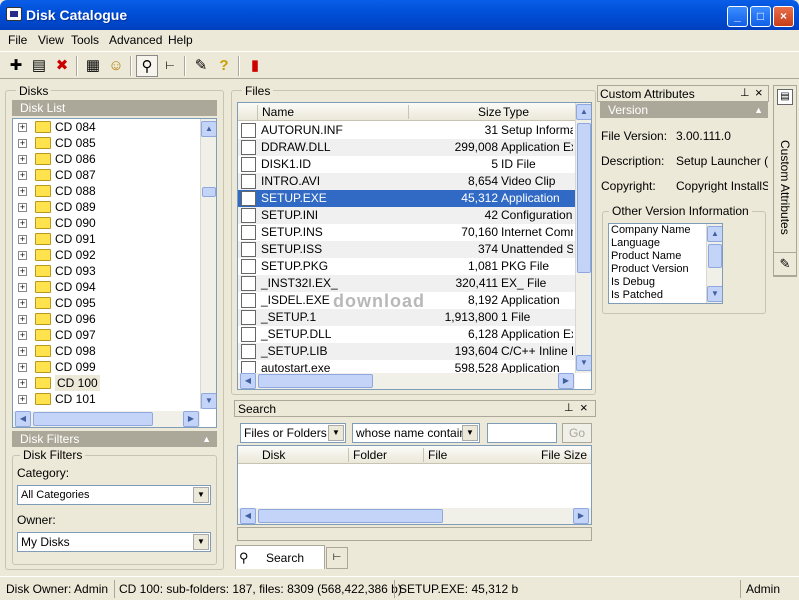  Describe the element at coordinates (114, 271) in the screenshot. I see `disk-item: + CD 093` at that location.